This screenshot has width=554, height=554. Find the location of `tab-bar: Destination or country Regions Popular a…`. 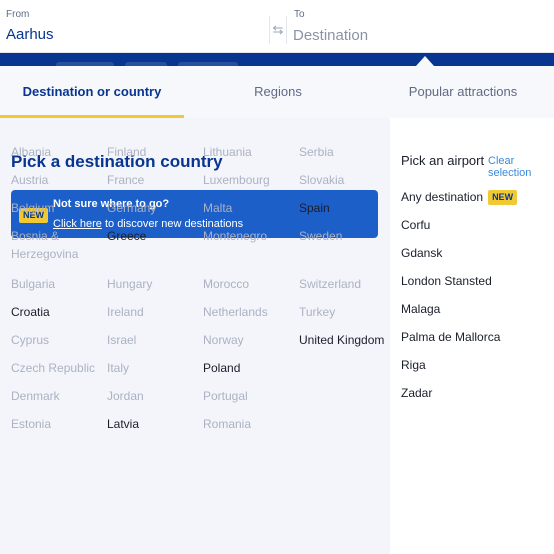

tab-bar: Destination or country Regions Popular a… is located at coordinates (277, 92).